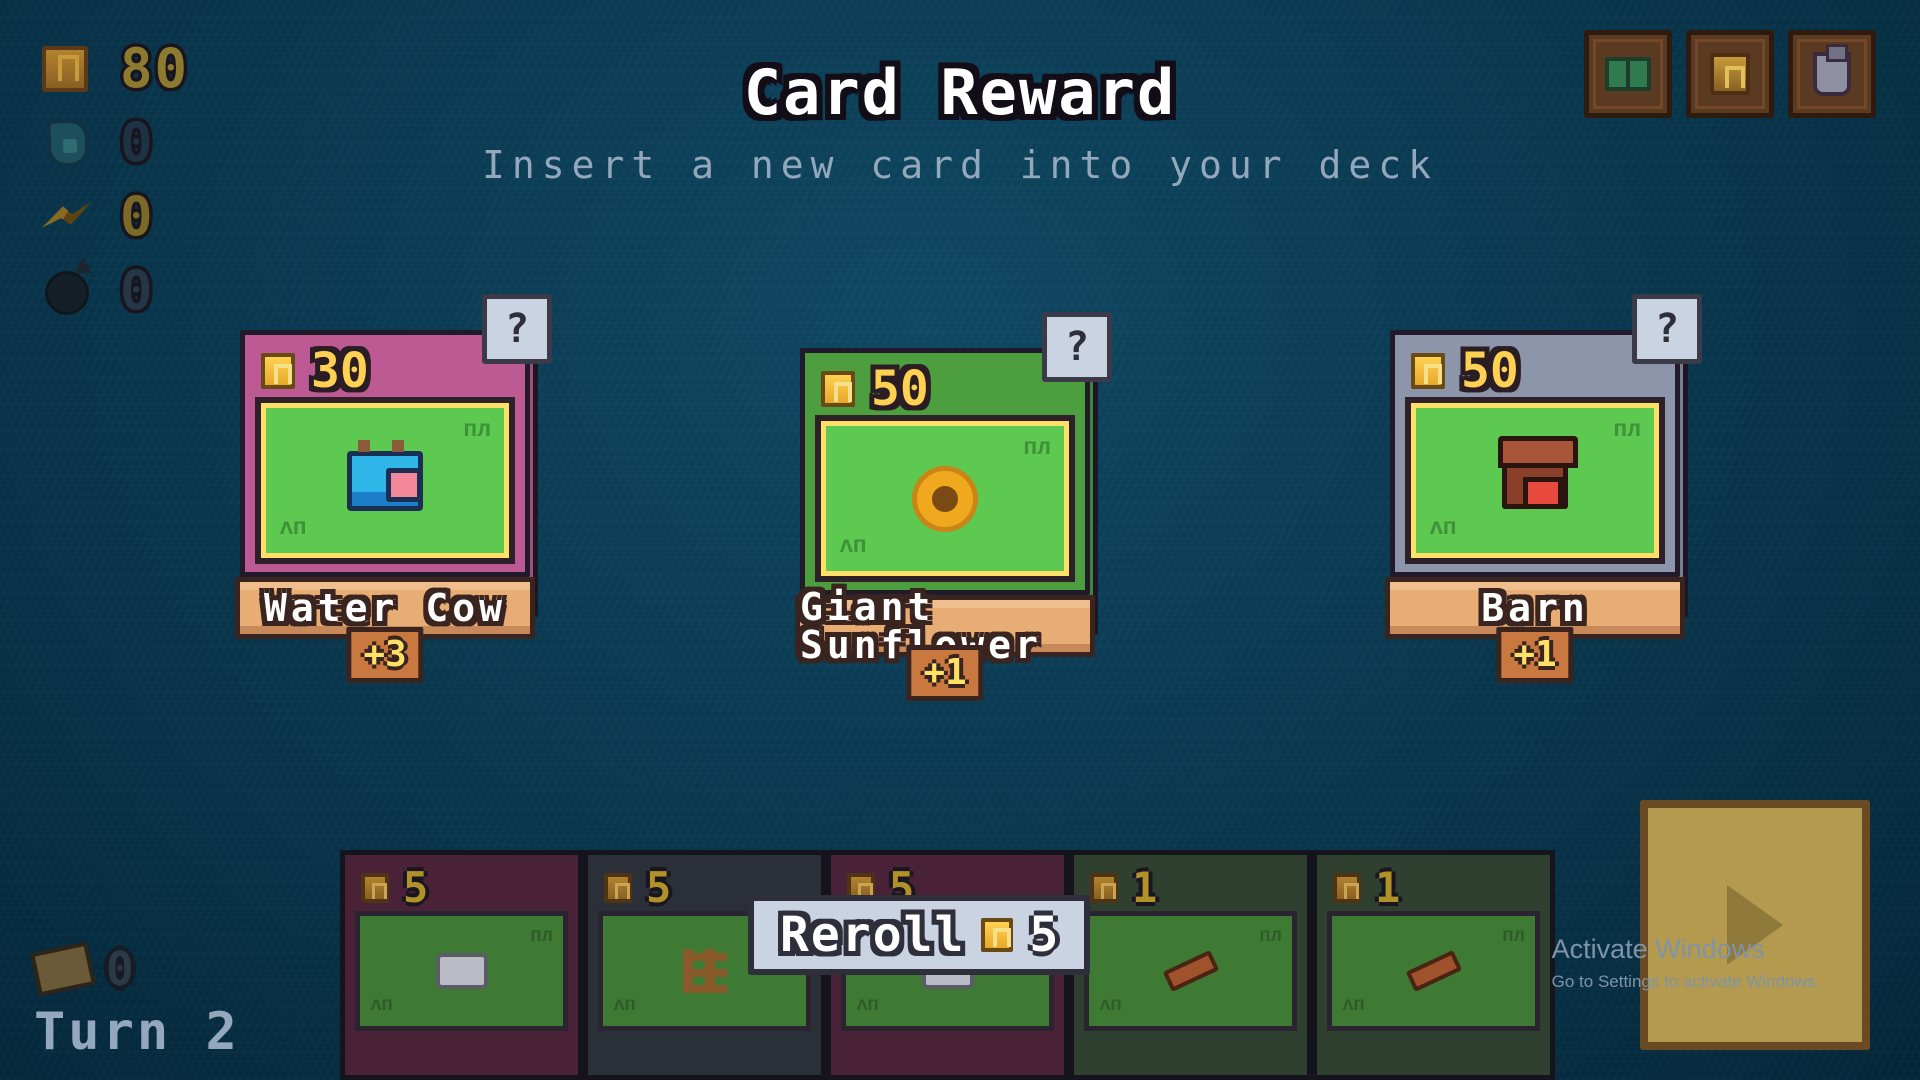 Image resolution: width=1920 pixels, height=1080 pixels. Describe the element at coordinates (385, 655) in the screenshot. I see `card-bonus-badge: +3` at that location.